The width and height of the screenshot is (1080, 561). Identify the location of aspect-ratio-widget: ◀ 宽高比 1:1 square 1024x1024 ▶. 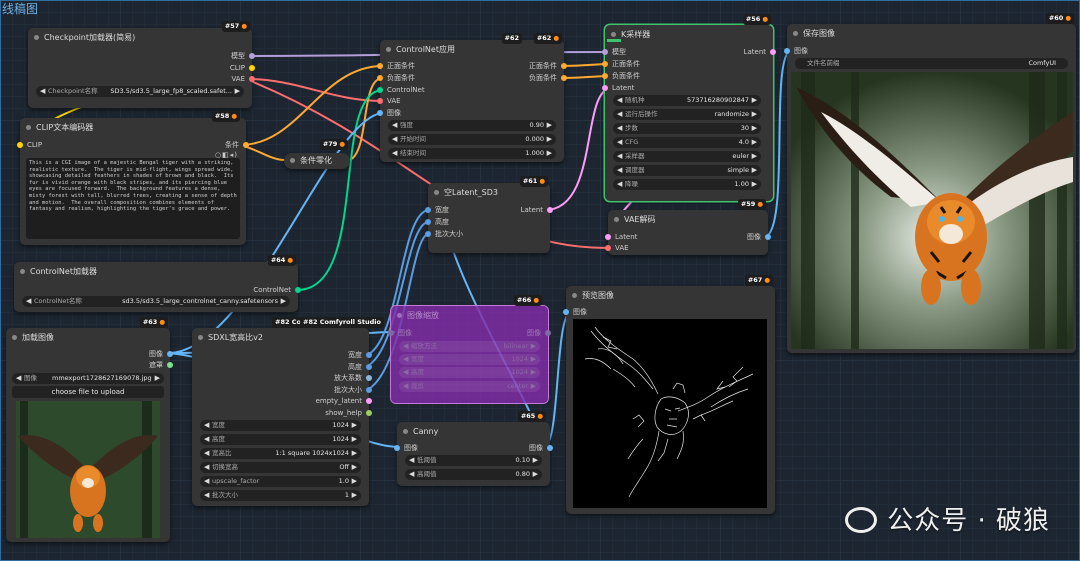
(280, 453).